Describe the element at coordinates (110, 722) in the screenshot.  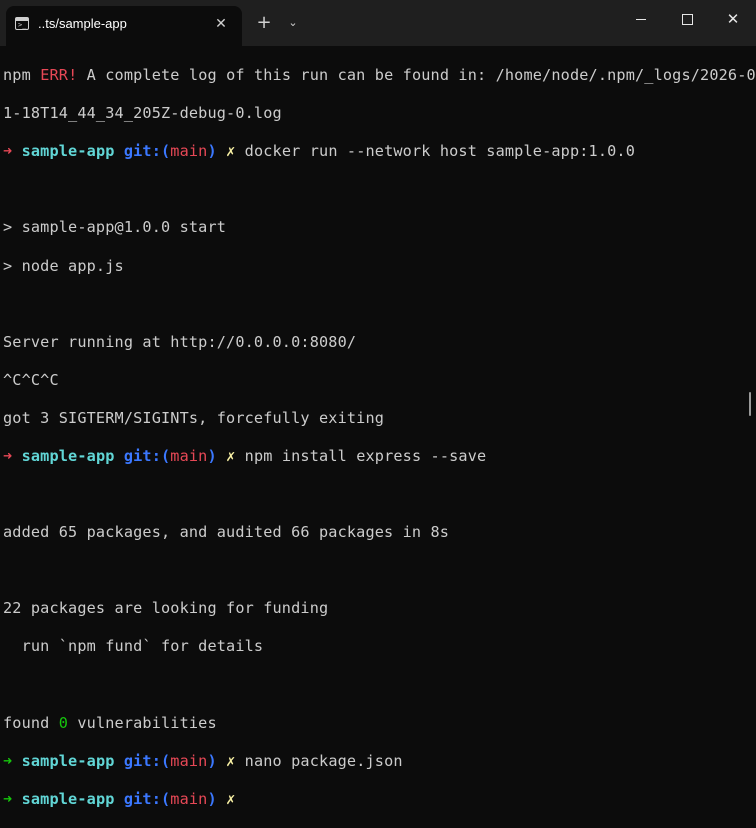
I see `terminal-line: found 0 vulnerabilities` at that location.